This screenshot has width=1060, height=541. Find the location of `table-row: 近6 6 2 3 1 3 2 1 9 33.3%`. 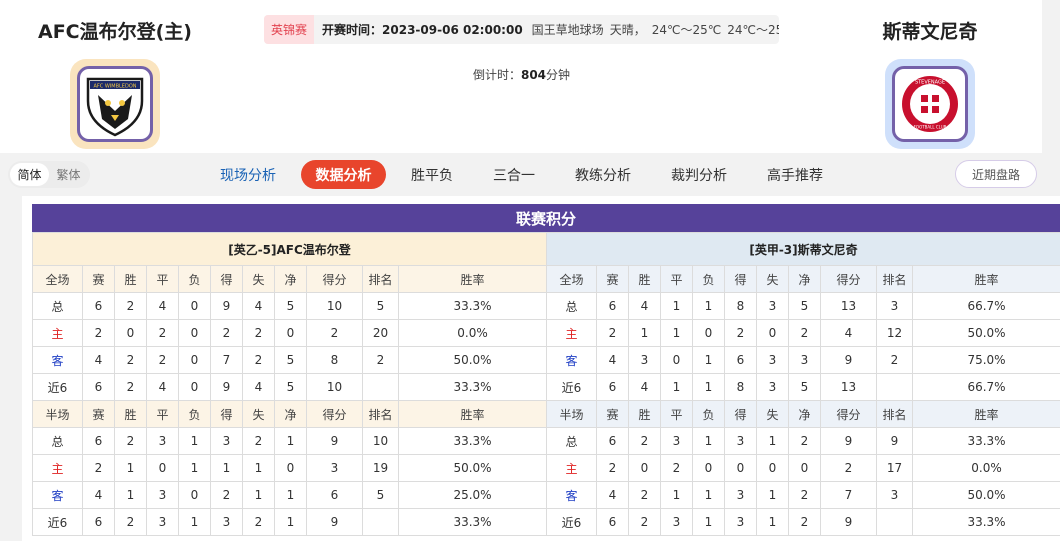

table-row: 近6 6 2 3 1 3 2 1 9 33.3% is located at coordinates (290, 522).